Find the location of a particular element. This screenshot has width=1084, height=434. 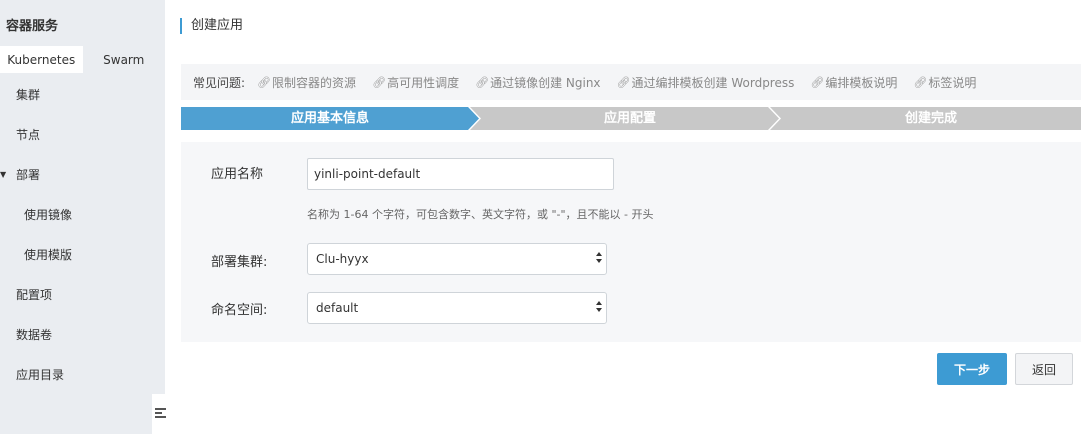

cluster-select-value: Clu-hyyx is located at coordinates (342, 259).